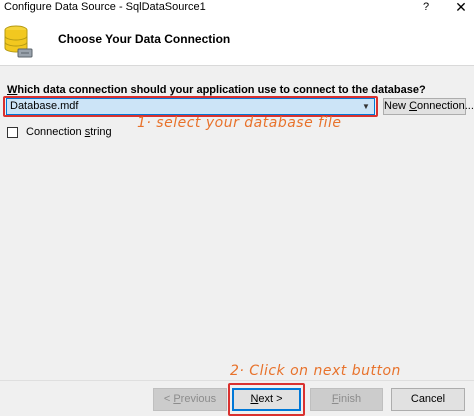 This screenshot has height=416, width=474. I want to click on page-title: Choose Your Data Connection, so click(144, 39).